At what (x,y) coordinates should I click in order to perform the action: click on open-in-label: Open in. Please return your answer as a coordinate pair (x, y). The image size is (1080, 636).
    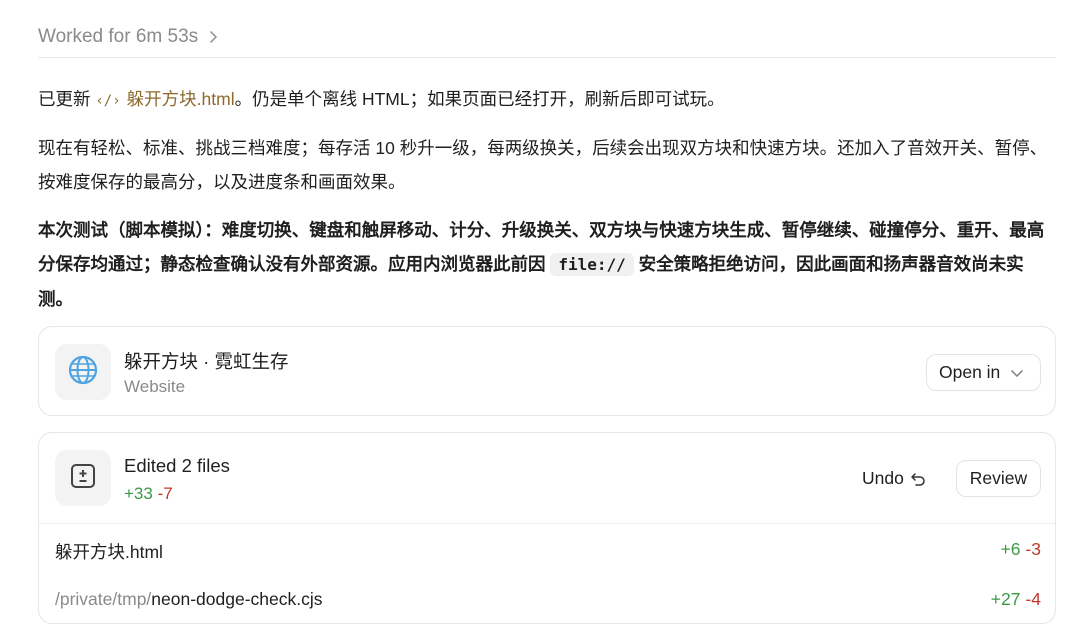
    Looking at the image, I should click on (970, 372).